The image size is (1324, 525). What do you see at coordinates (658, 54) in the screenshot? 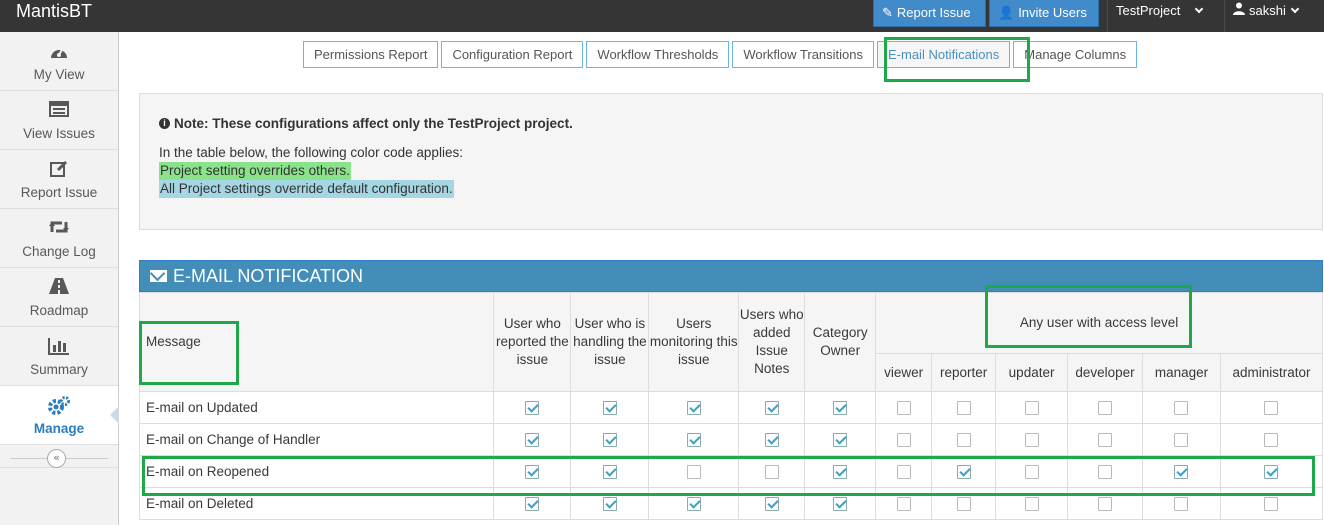
I see `tab-workflow-thresholds: Workflow Thresholds` at bounding box center [658, 54].